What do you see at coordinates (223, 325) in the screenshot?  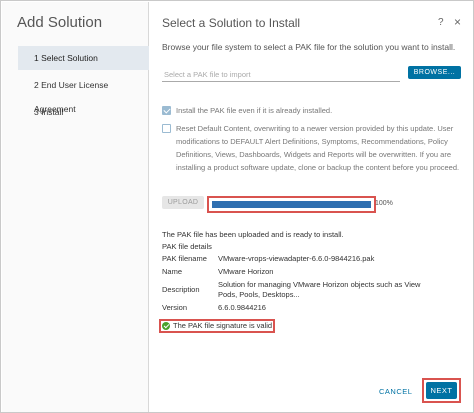 I see `signature-message: The PAK file signature is valid` at bounding box center [223, 325].